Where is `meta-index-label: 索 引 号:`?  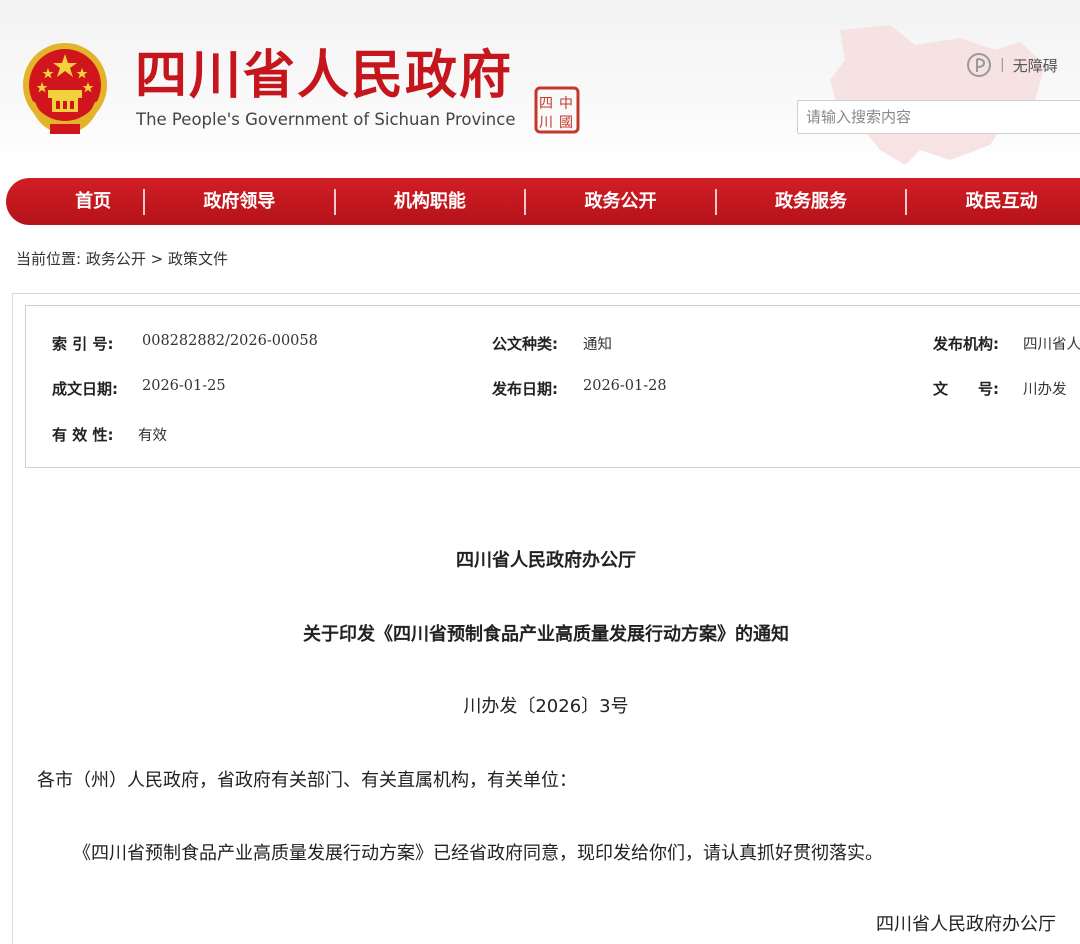 meta-index-label: 索 引 号: is located at coordinates (83, 344).